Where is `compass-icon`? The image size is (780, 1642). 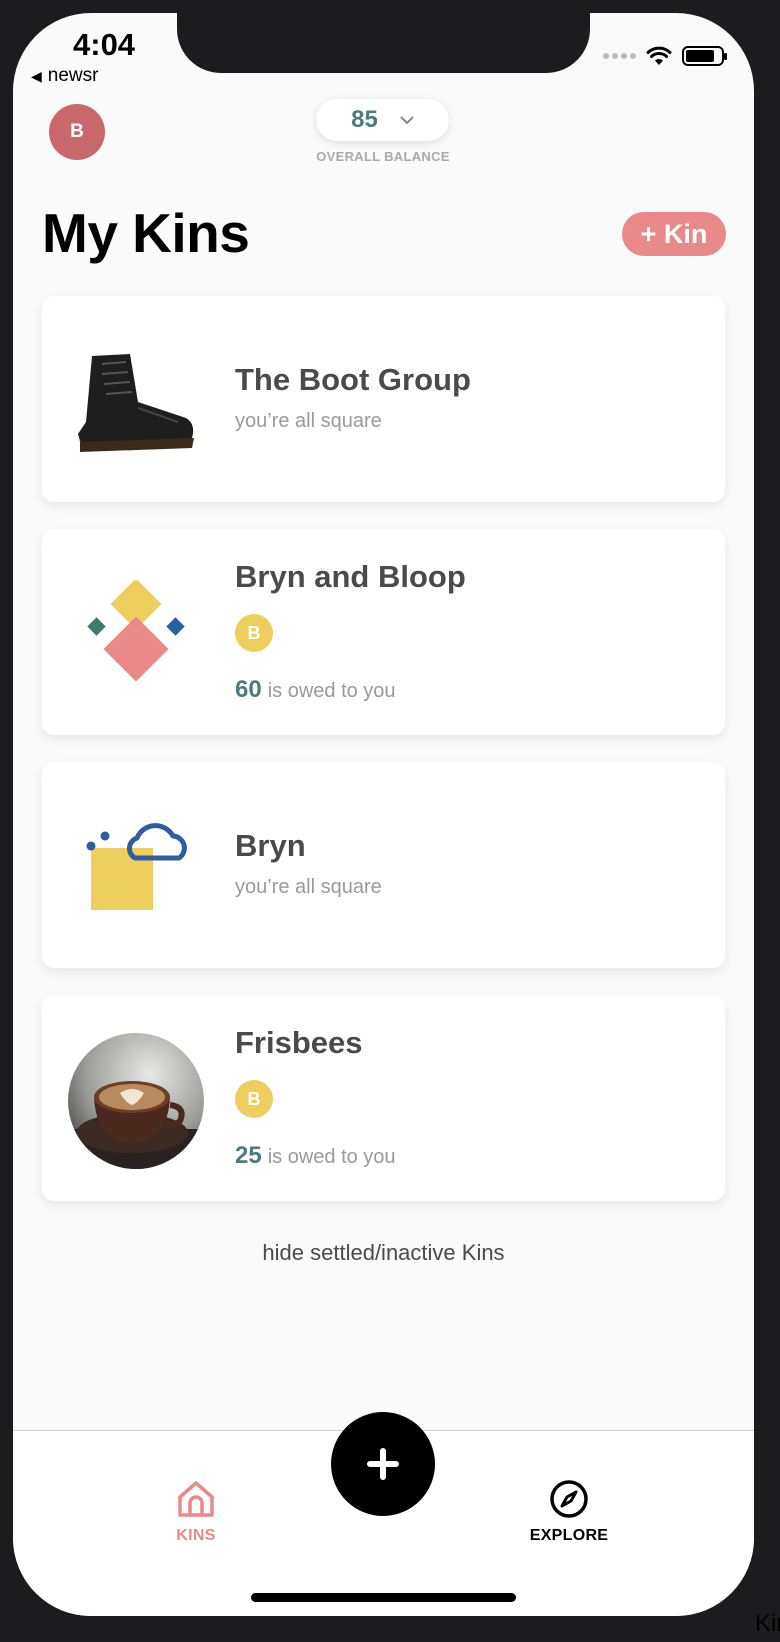 compass-icon is located at coordinates (569, 1499).